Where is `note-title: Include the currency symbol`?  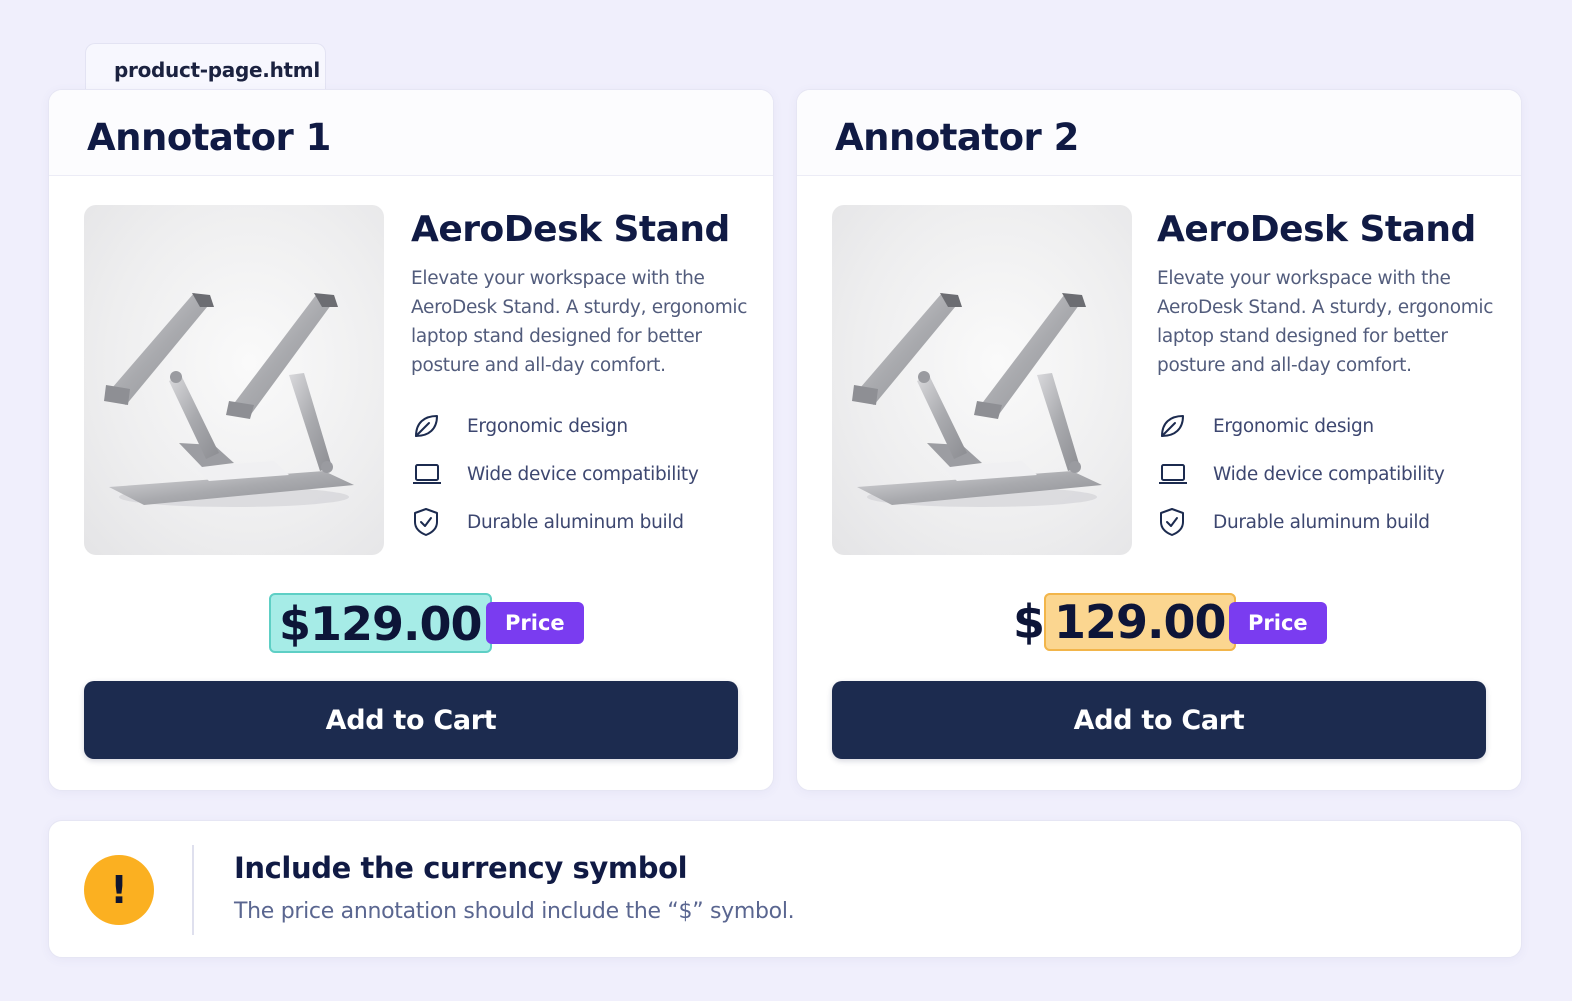 note-title: Include the currency symbol is located at coordinates (461, 868).